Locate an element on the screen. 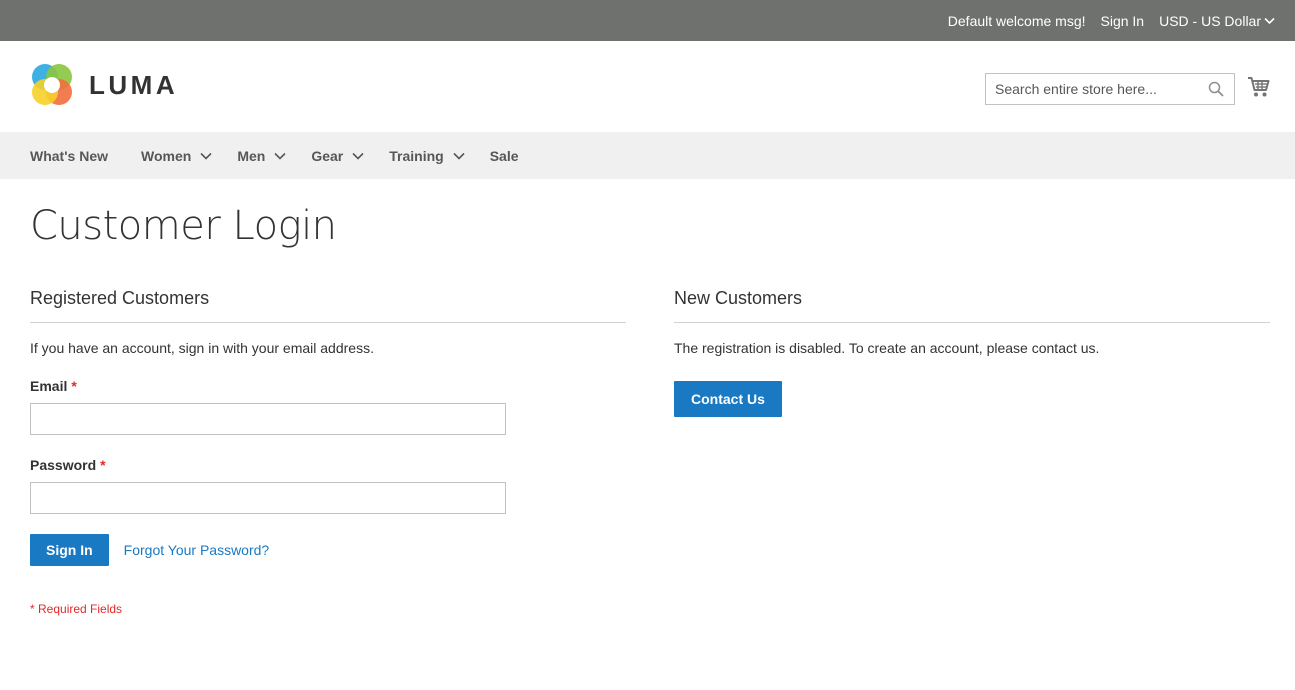  nav-item-men: Men is located at coordinates (261, 156).